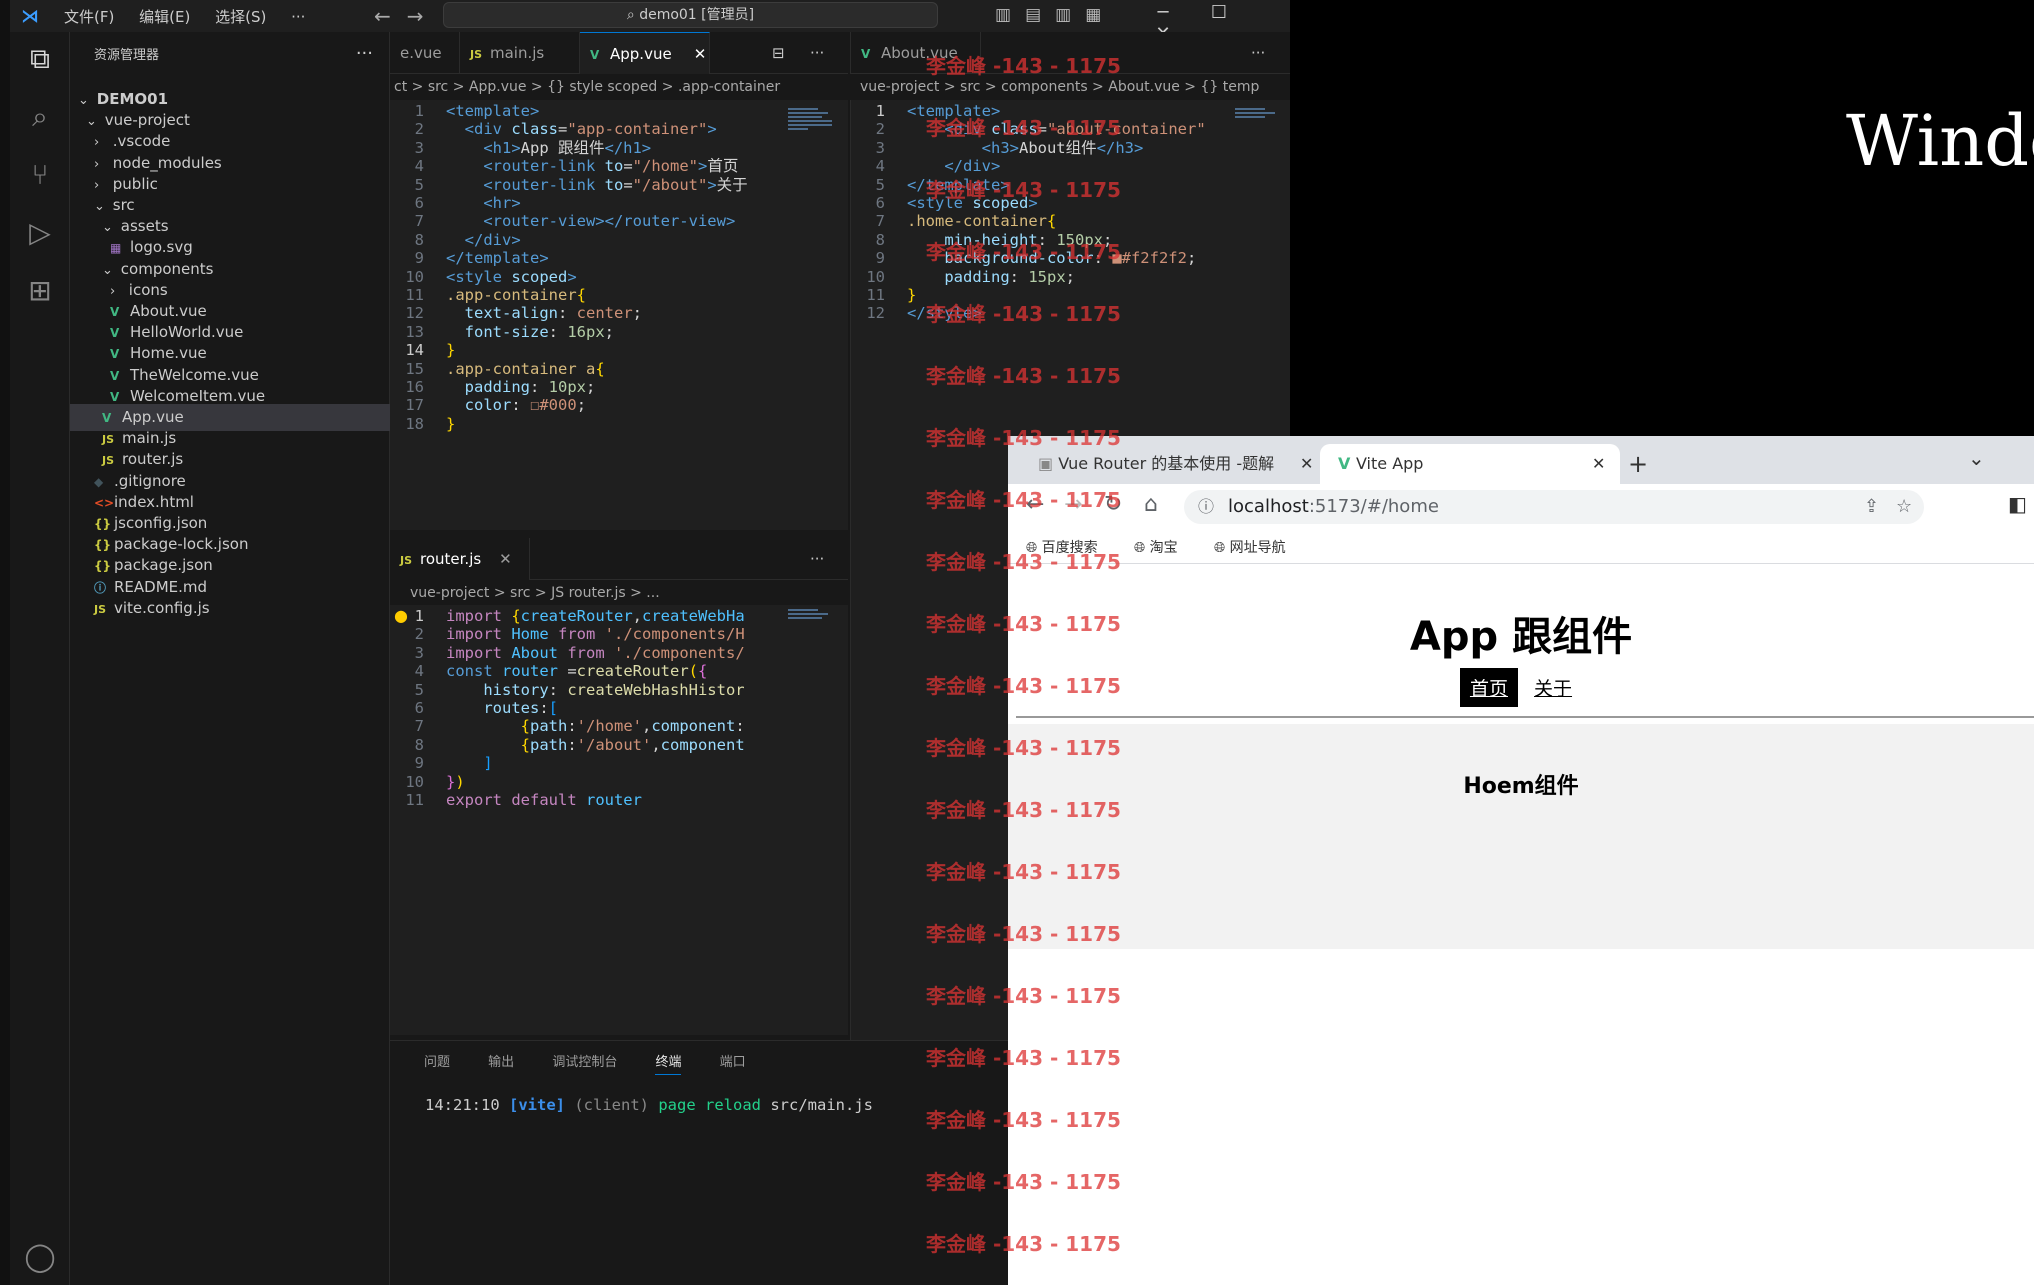 The image size is (2034, 1285). I want to click on tree-item-label: main.js, so click(149, 438).